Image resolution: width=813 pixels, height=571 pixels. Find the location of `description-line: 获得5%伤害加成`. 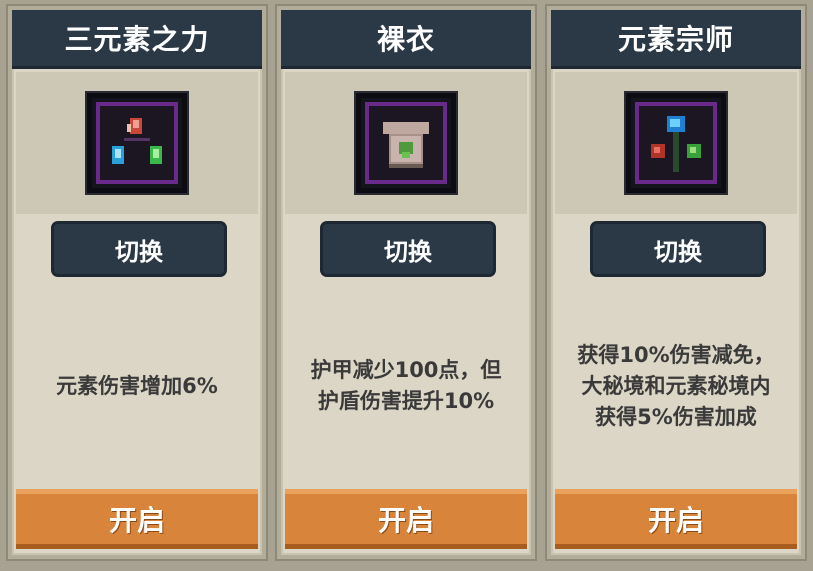

description-line: 获得5%伤害加成 is located at coordinates (676, 416).